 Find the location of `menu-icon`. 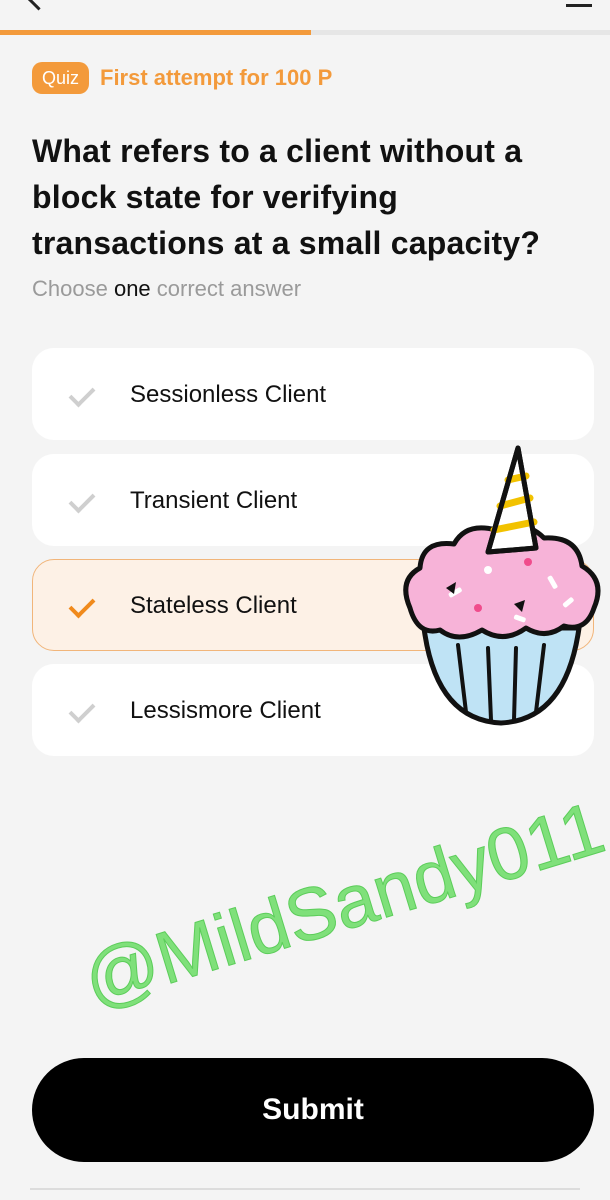

menu-icon is located at coordinates (579, 3).